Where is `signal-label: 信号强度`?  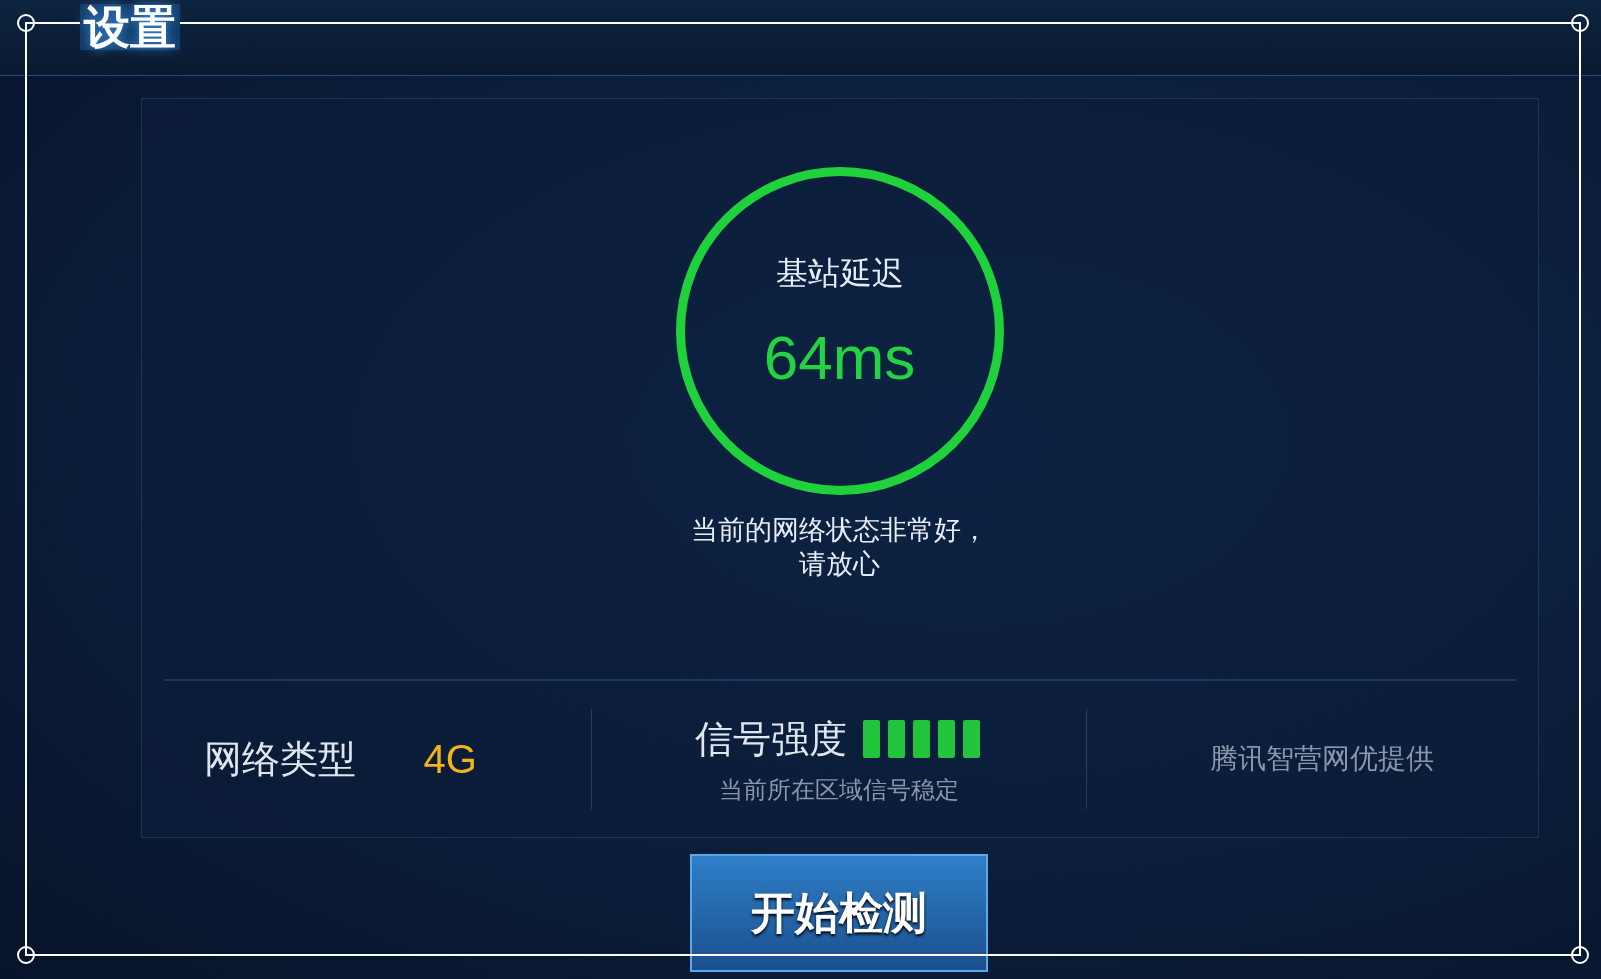
signal-label: 信号强度 is located at coordinates (770, 739).